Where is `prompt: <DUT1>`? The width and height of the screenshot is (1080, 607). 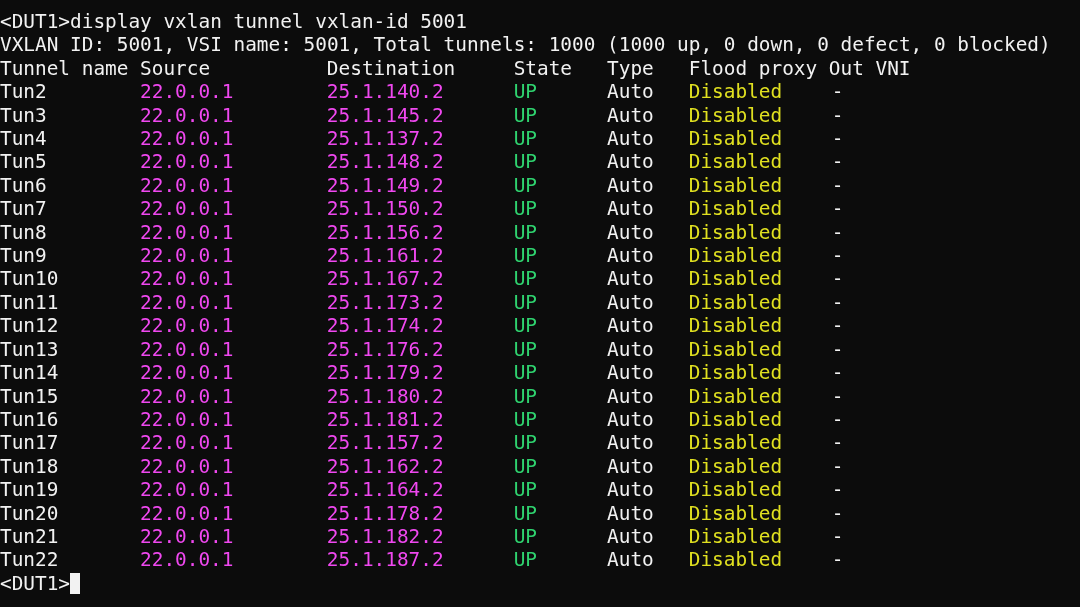 prompt: <DUT1> is located at coordinates (35, 583).